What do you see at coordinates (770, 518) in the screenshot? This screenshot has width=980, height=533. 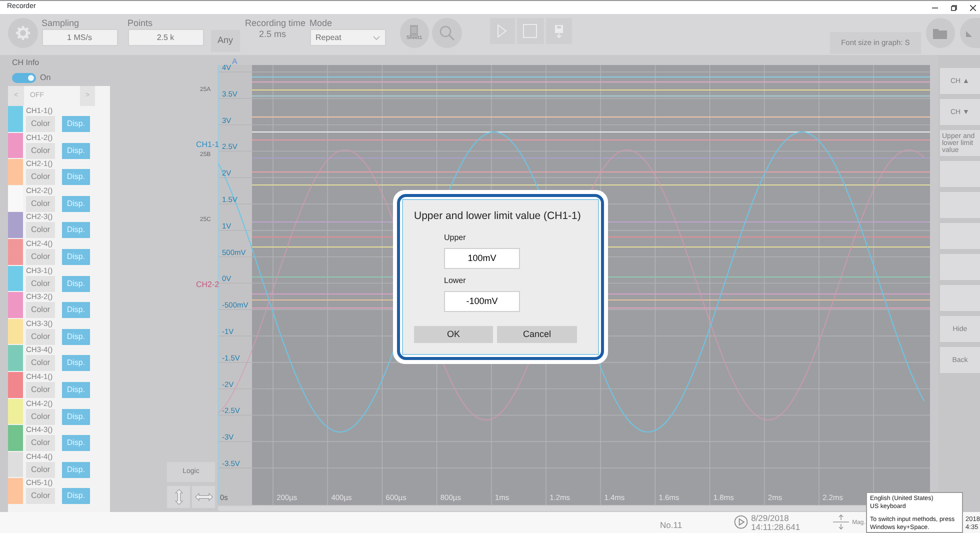 I see `trigger-date: 8/29/2018` at bounding box center [770, 518].